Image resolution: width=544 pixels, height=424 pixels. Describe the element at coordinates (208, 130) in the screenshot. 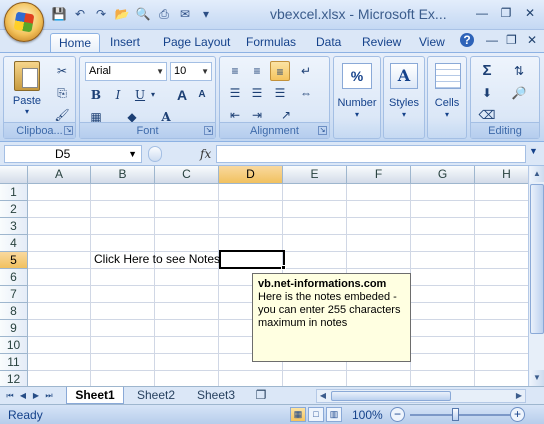

I see `font-launcher-icon: ↘` at that location.